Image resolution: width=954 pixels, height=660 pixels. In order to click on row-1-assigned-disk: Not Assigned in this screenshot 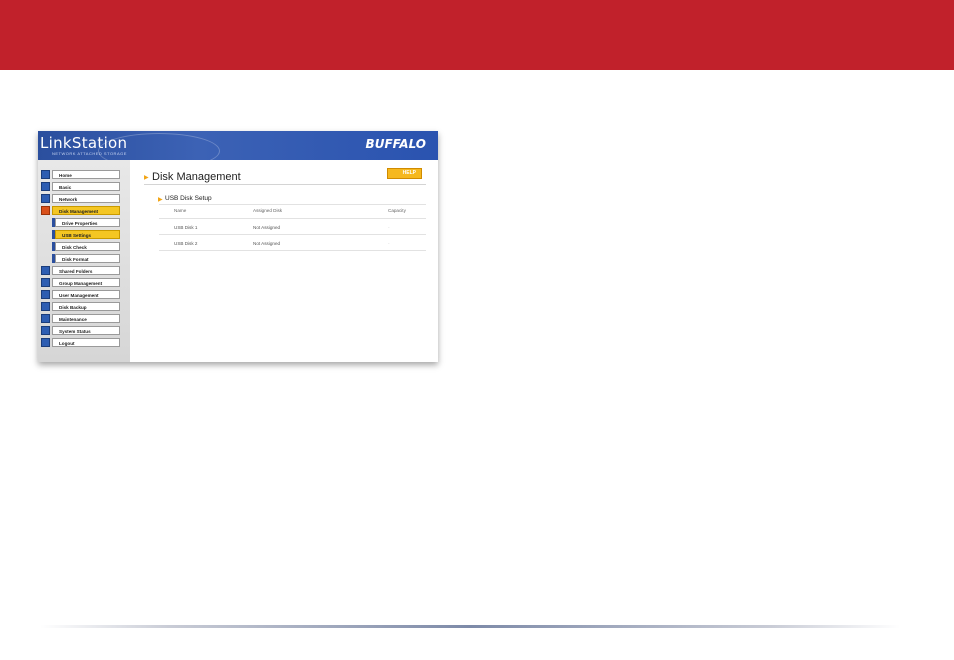, I will do `click(266, 227)`.